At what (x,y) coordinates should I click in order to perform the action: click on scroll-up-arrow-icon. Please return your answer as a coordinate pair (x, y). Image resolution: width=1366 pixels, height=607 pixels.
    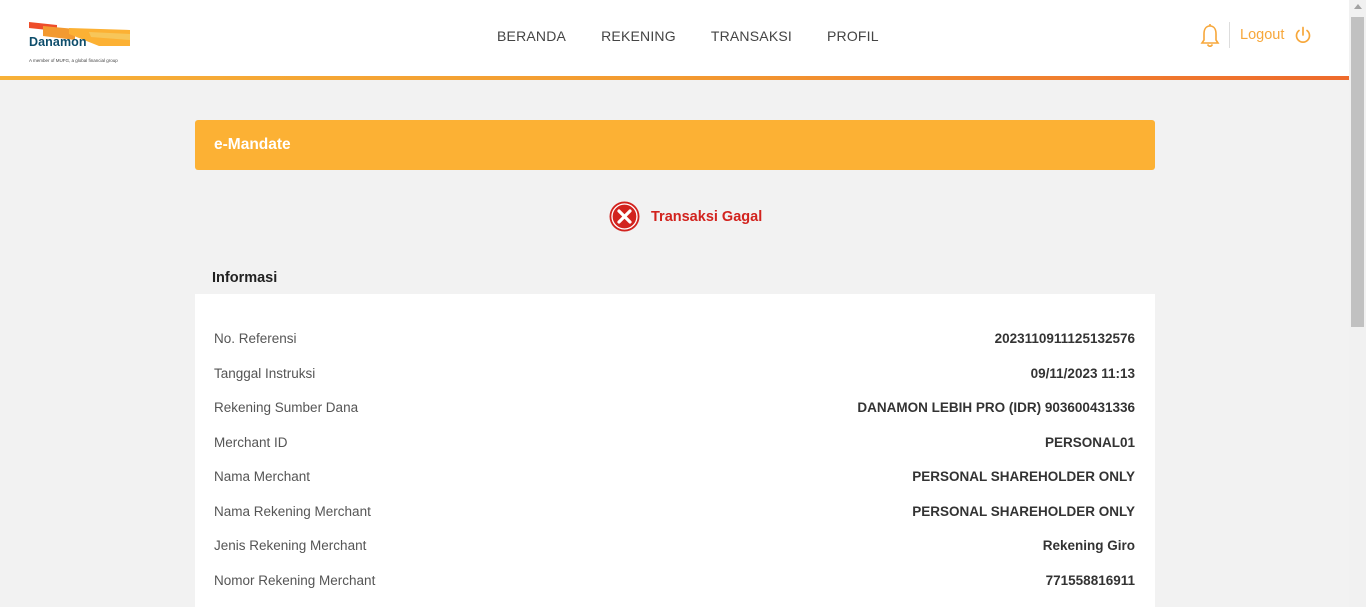
    Looking at the image, I should click on (1358, 6).